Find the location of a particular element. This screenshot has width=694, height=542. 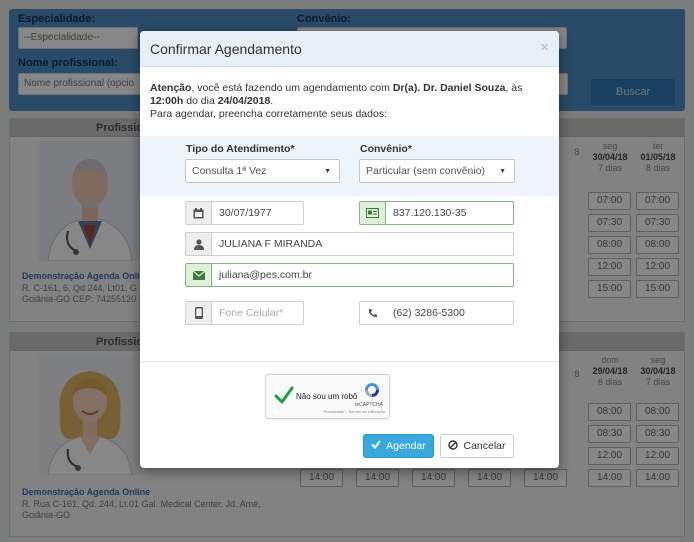

captcha-label: Não sou um robô is located at coordinates (327, 396).